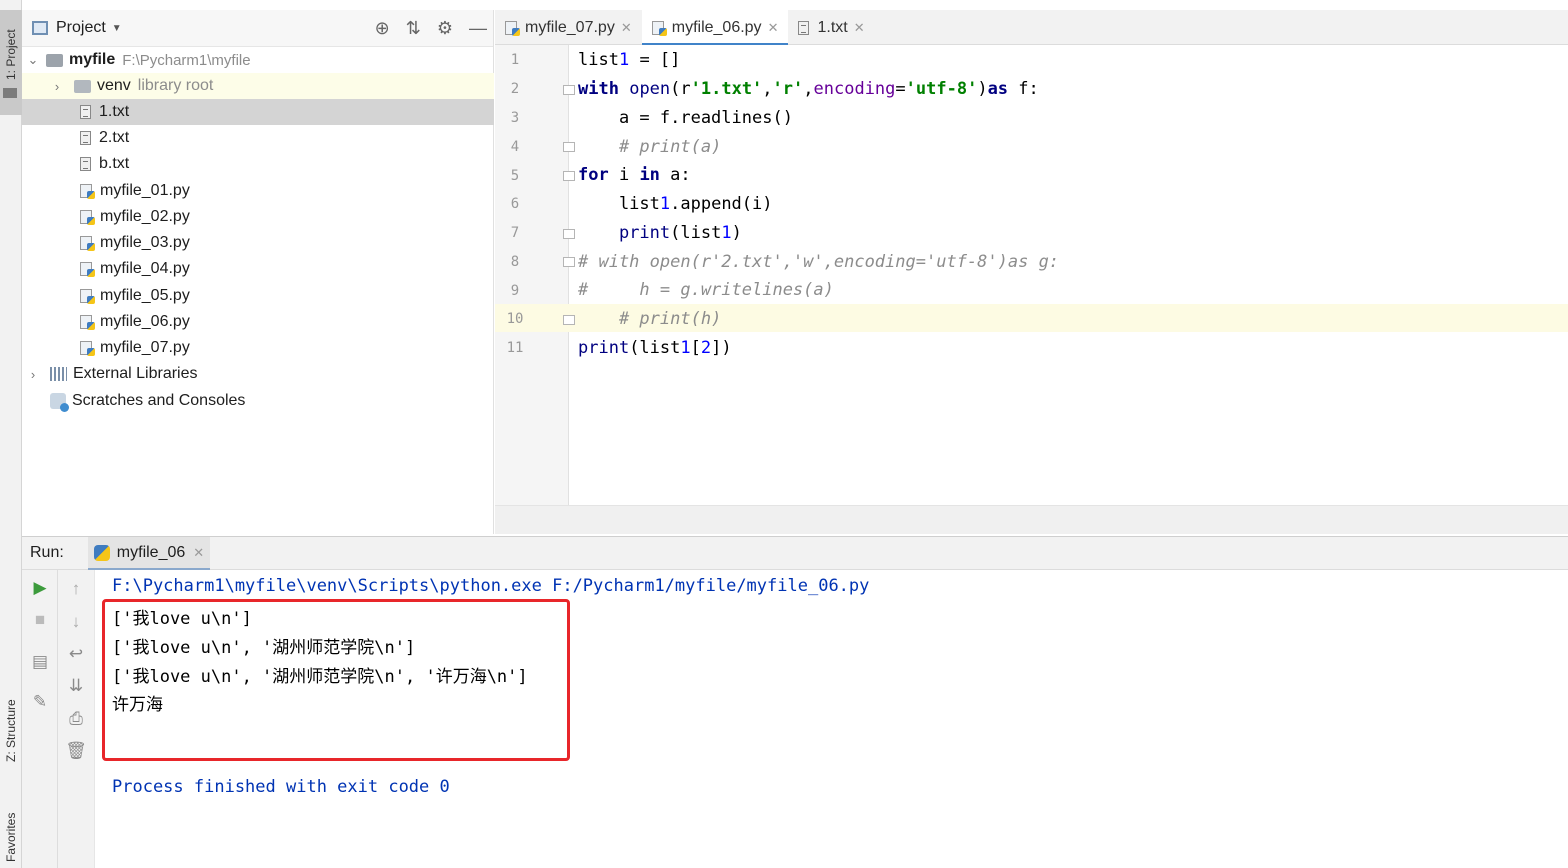  I want to click on file-name: myfile_05.py, so click(145, 295).